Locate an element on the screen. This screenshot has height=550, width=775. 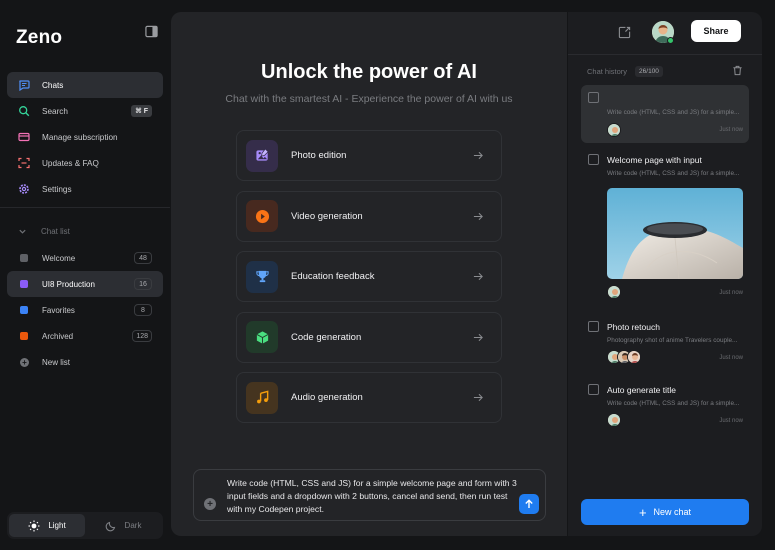
add-attachment-icon: + is located at coordinates (210, 504).